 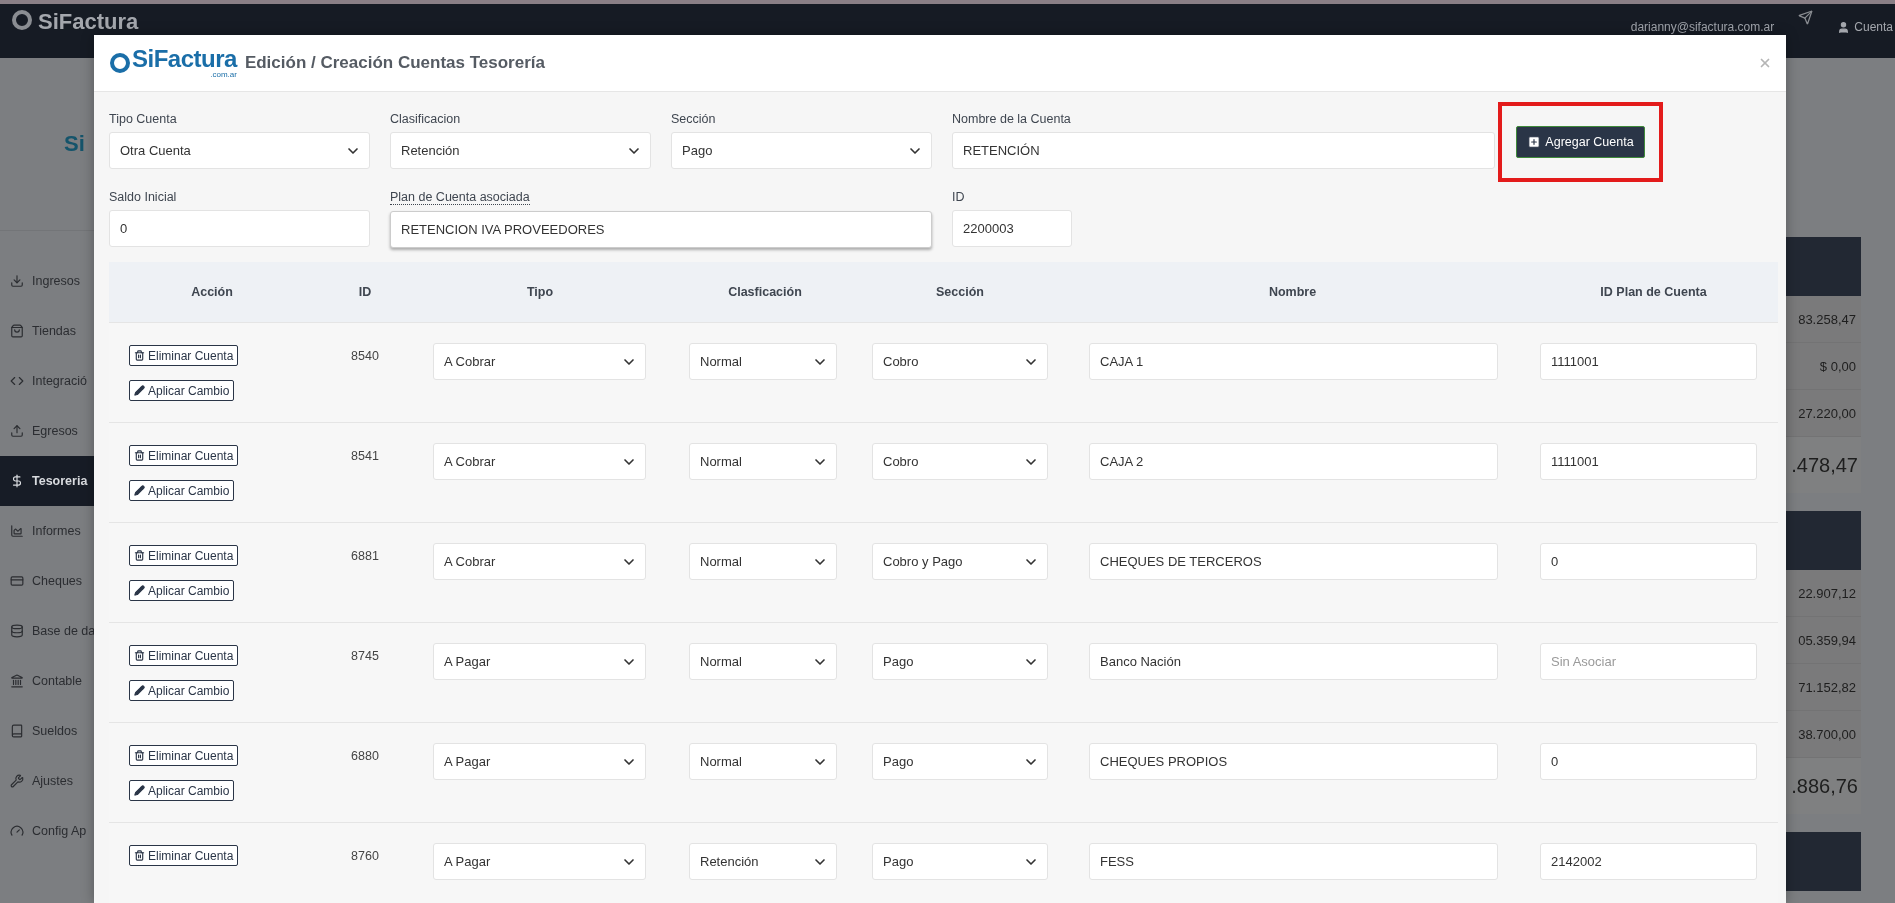 I want to click on user-email: darianny@sifactura.com.ar, so click(x=1702, y=27).